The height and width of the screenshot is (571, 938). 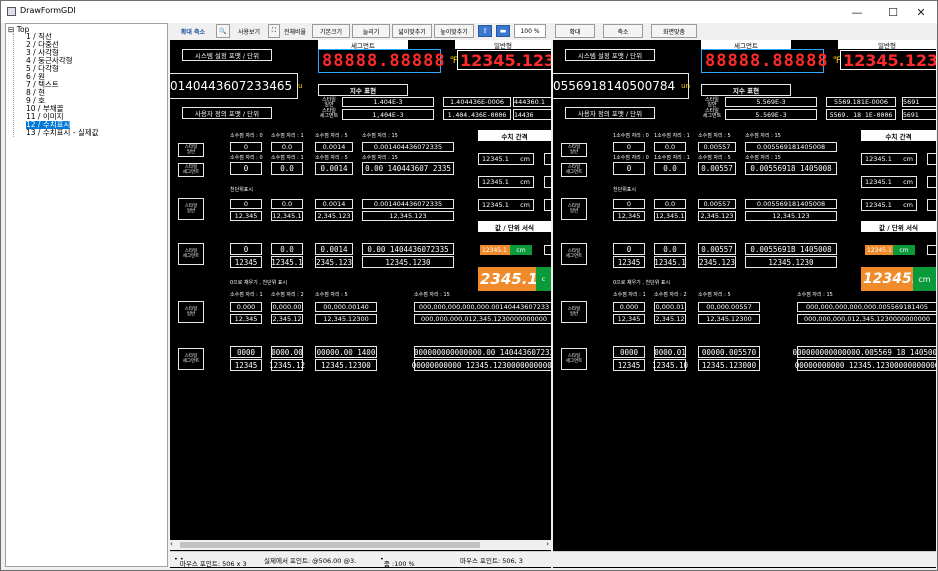 What do you see at coordinates (469, 12) in the screenshot?
I see `title-bar: DrawFormGDI — ☐ ✕` at bounding box center [469, 12].